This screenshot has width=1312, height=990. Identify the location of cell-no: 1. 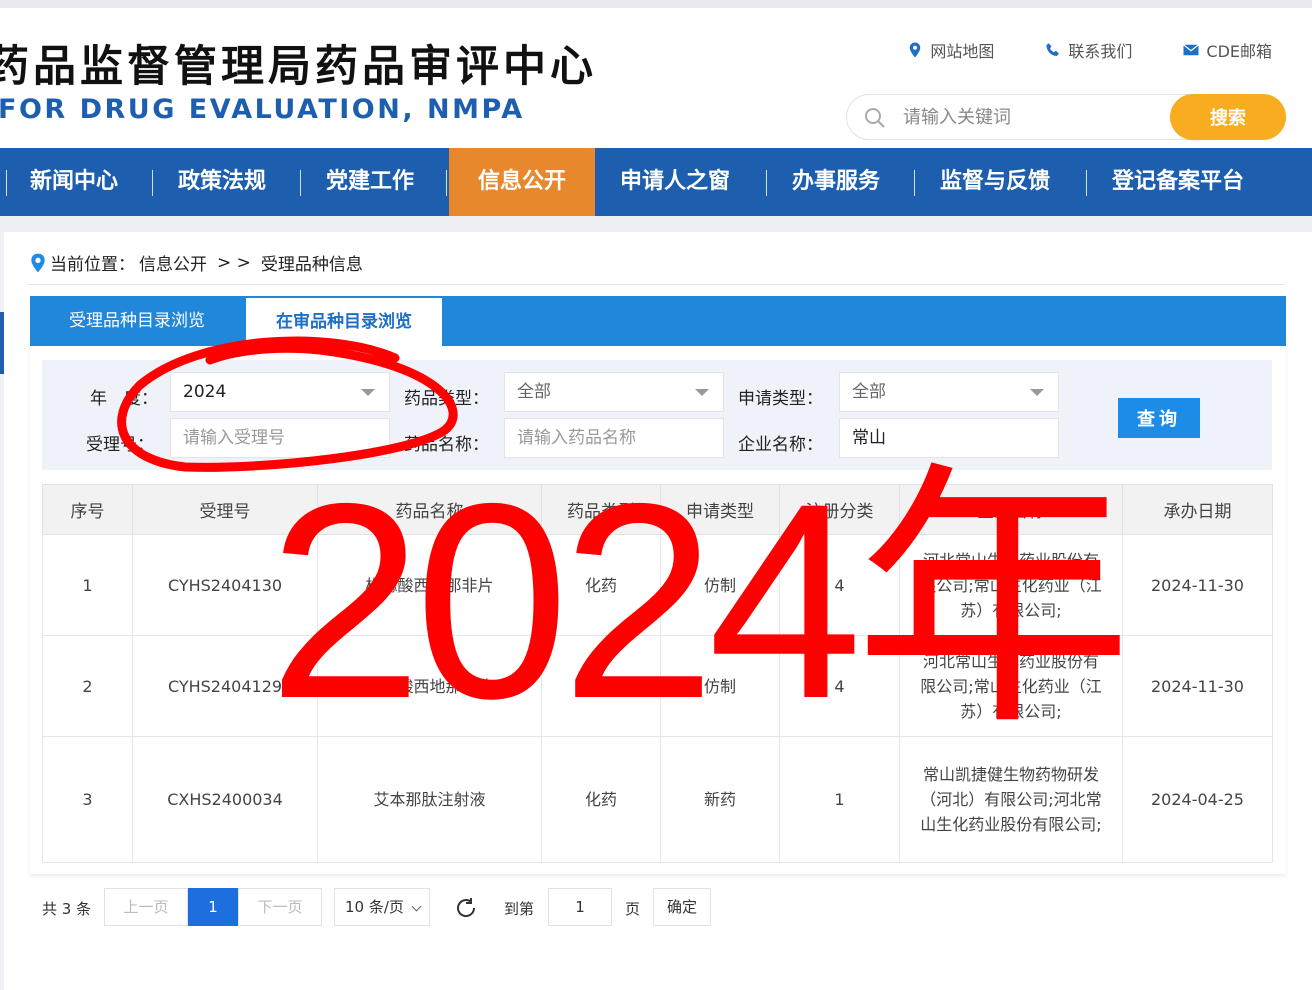
(87, 585).